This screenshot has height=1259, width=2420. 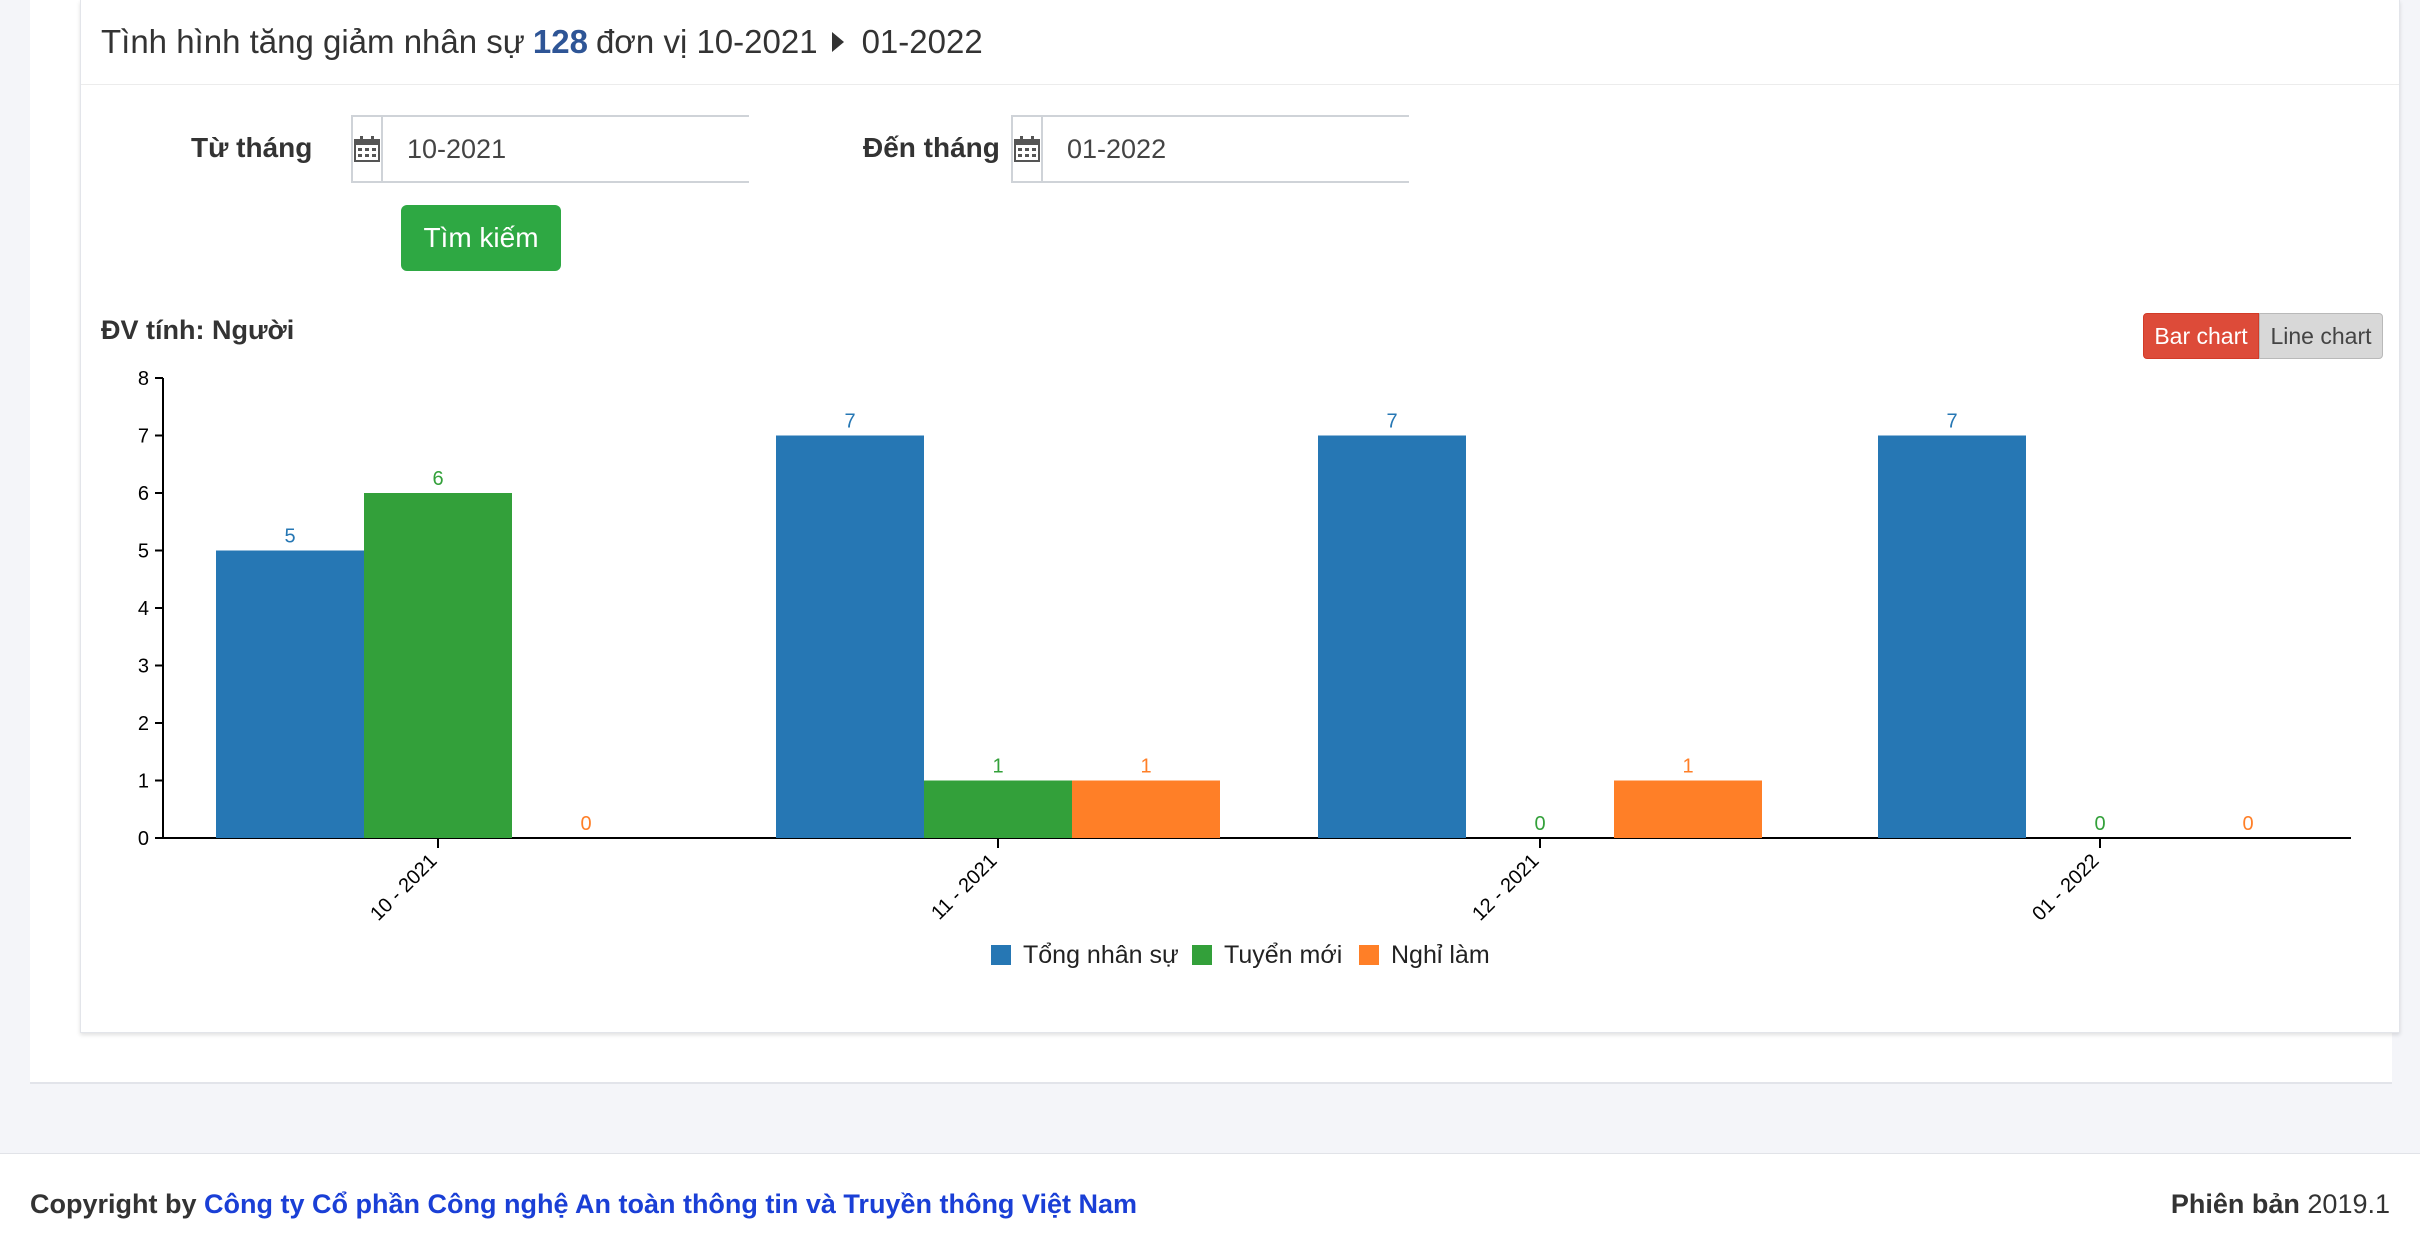 I want to click on y-tick-label: 8, so click(x=143, y=379).